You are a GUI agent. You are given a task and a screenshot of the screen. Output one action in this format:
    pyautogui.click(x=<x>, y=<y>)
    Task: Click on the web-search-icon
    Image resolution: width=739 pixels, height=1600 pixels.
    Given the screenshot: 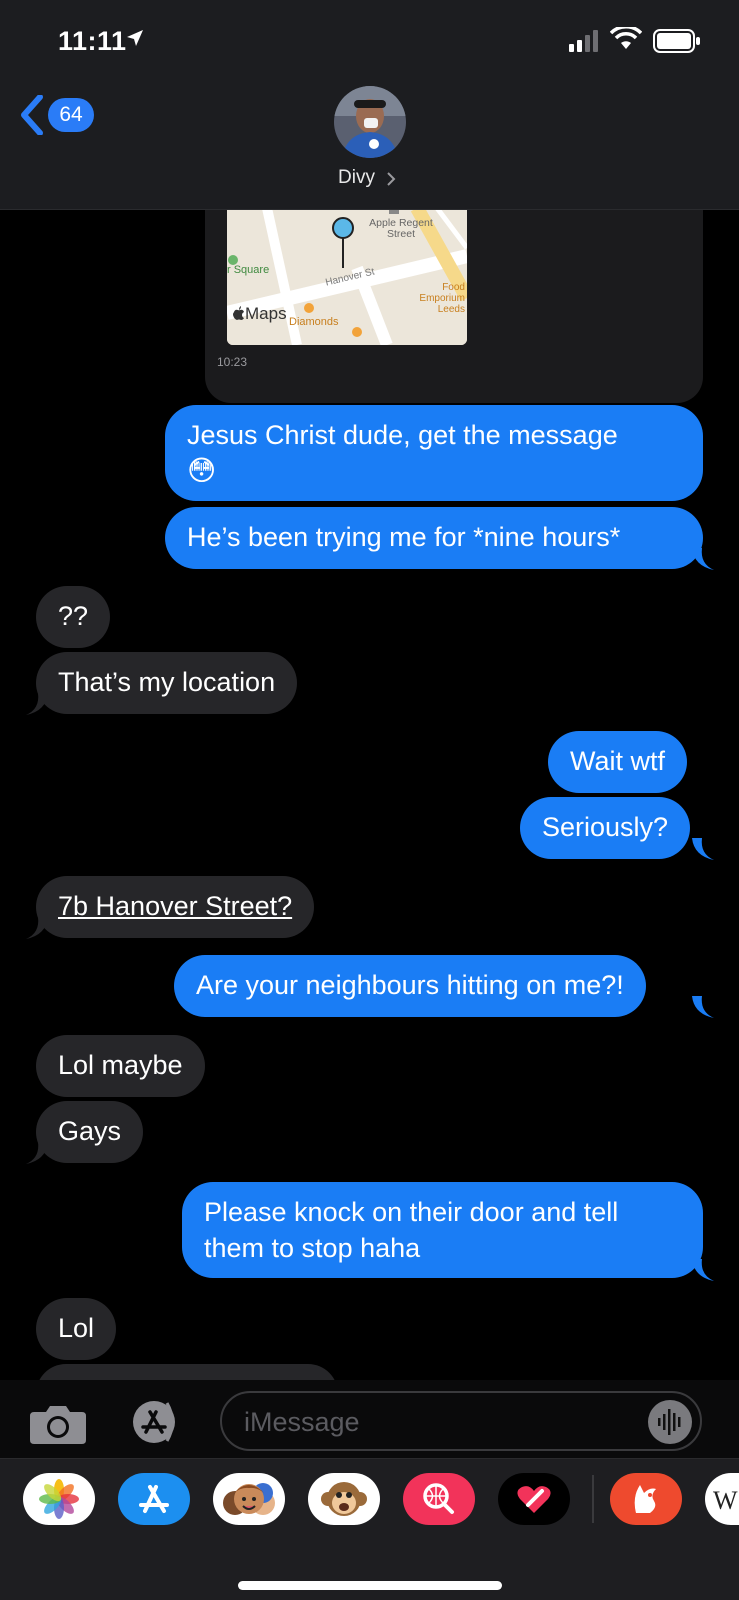 What is the action you would take?
    pyautogui.click(x=439, y=1499)
    